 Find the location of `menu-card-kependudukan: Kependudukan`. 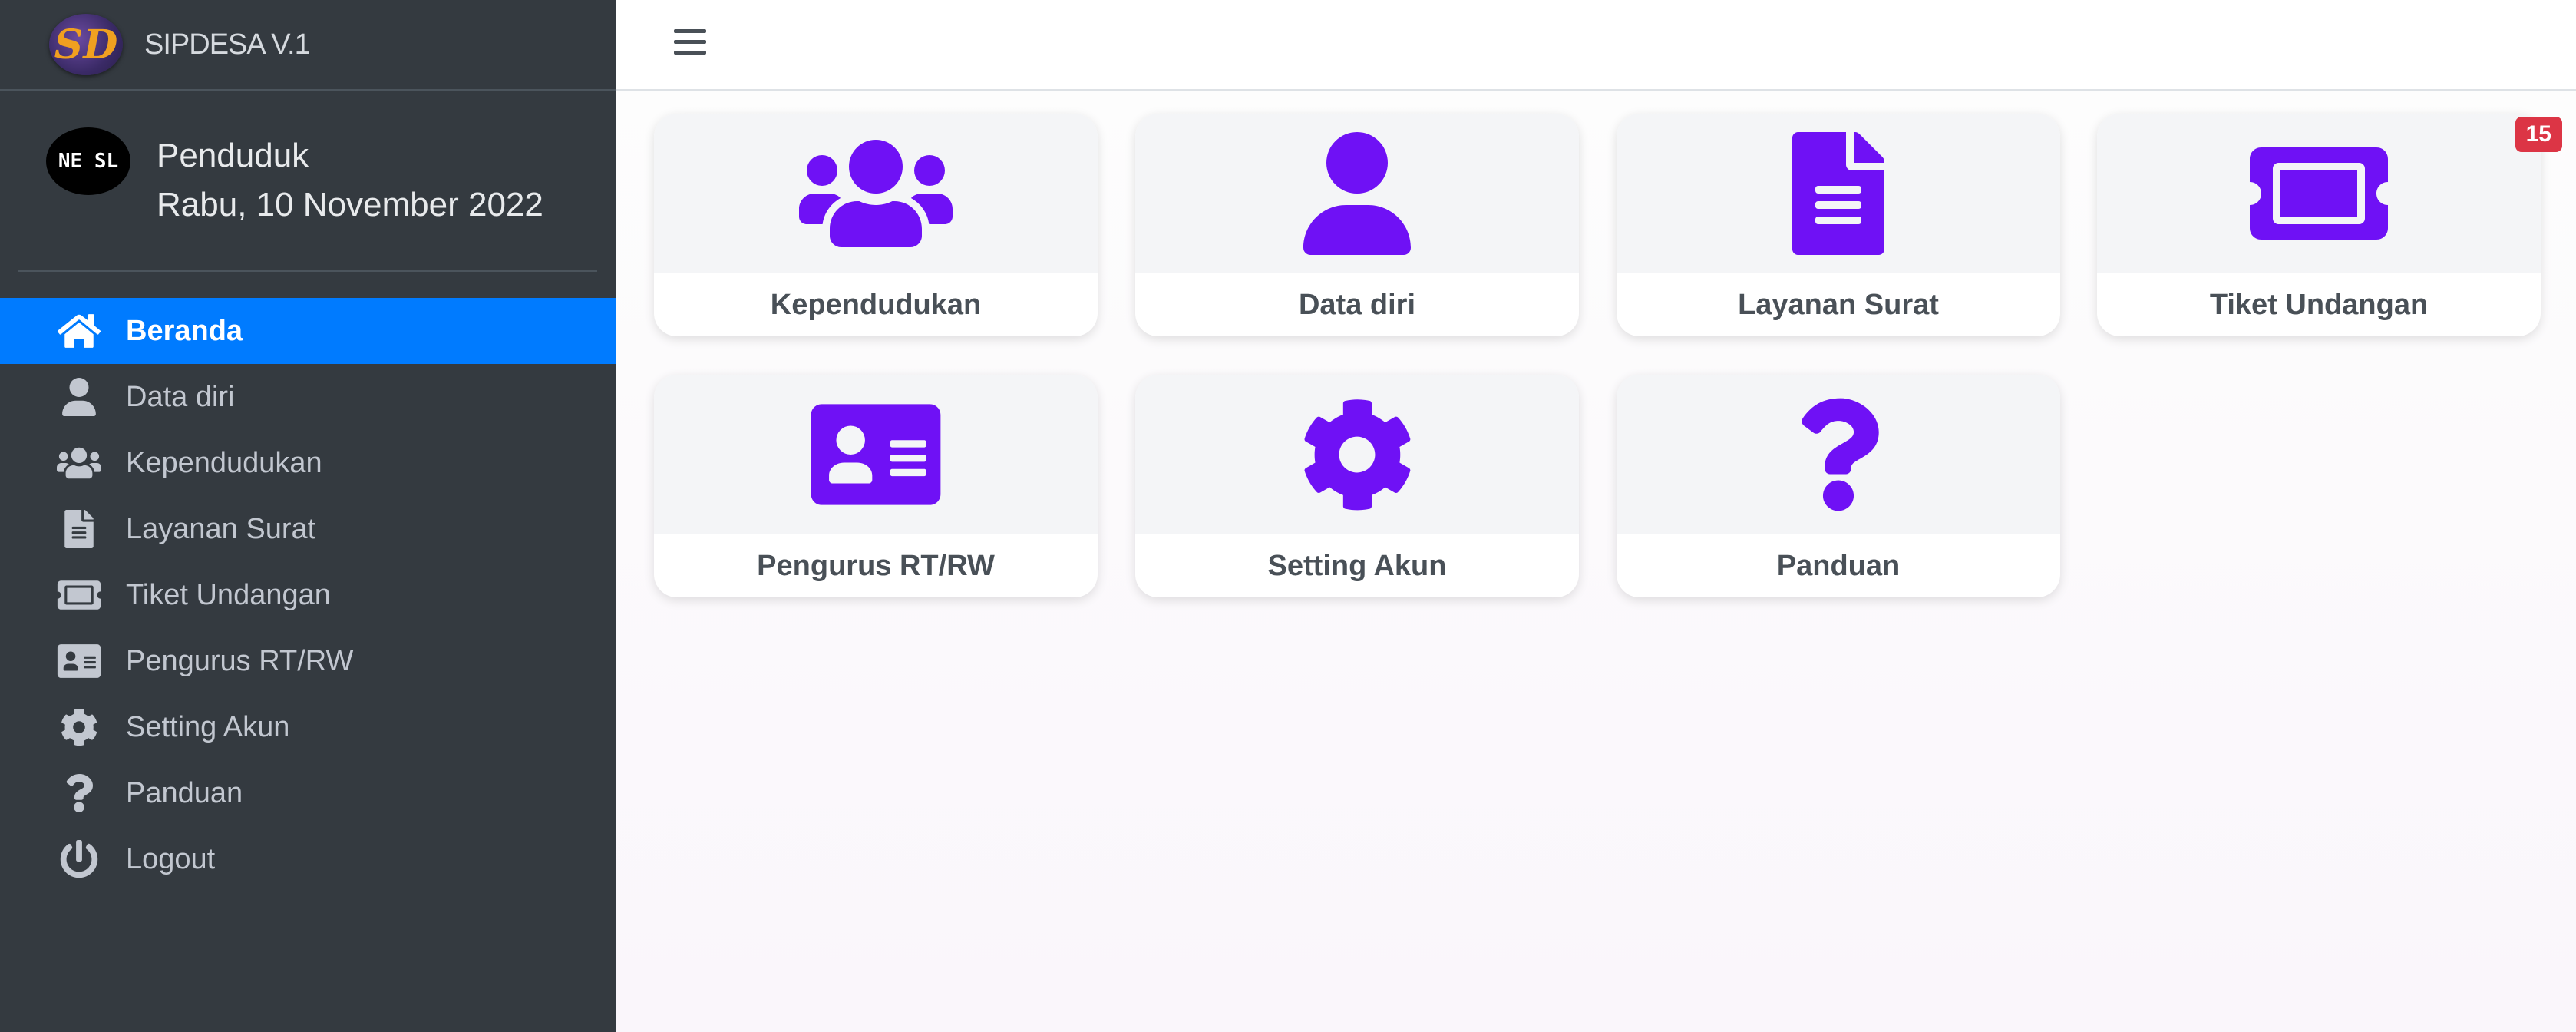

menu-card-kependudukan: Kependudukan is located at coordinates (876, 225).